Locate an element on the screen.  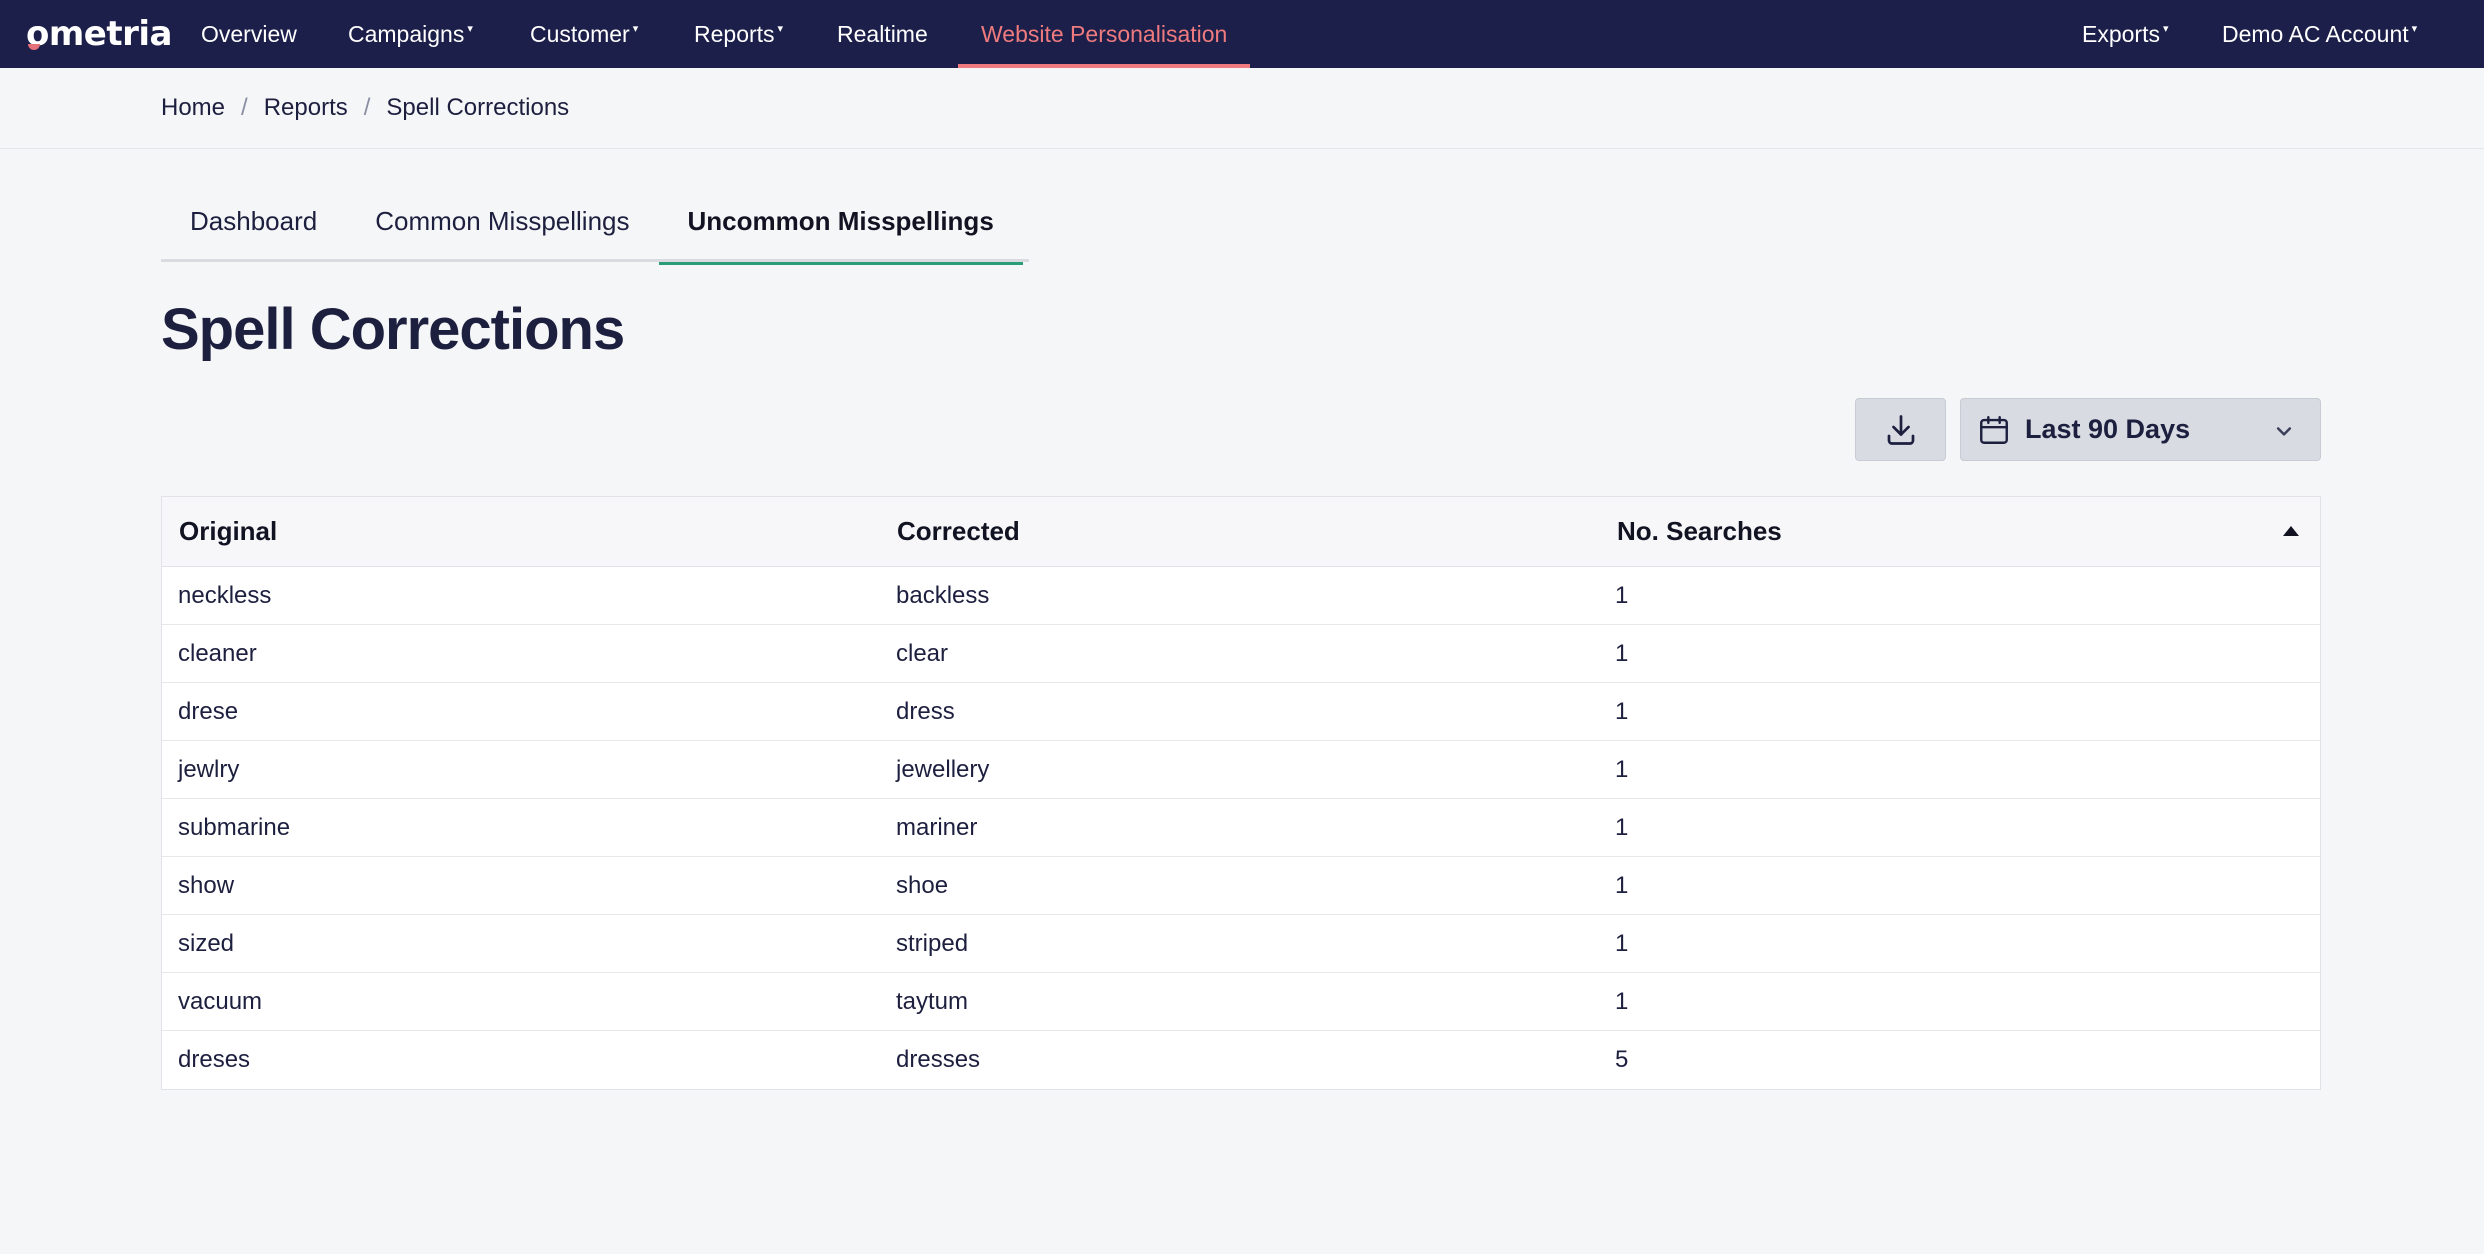
table-row: dreses dresses 5 is located at coordinates (1241, 1060).